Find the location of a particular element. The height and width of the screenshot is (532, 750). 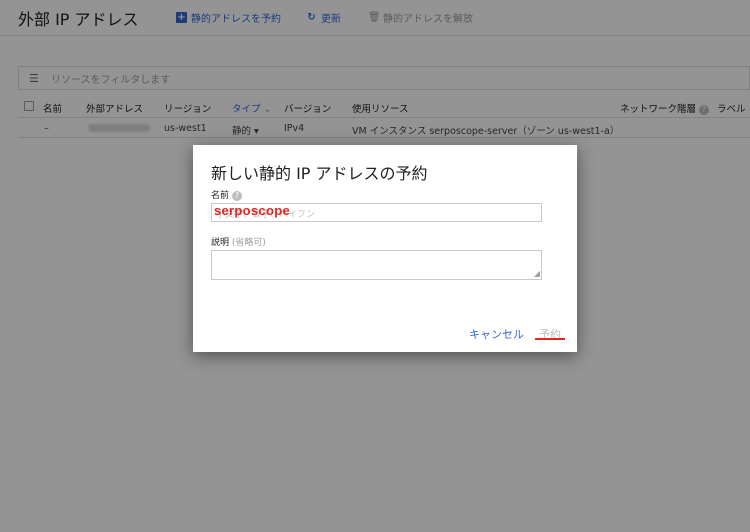

name-field-label: 名前? is located at coordinates (227, 194).